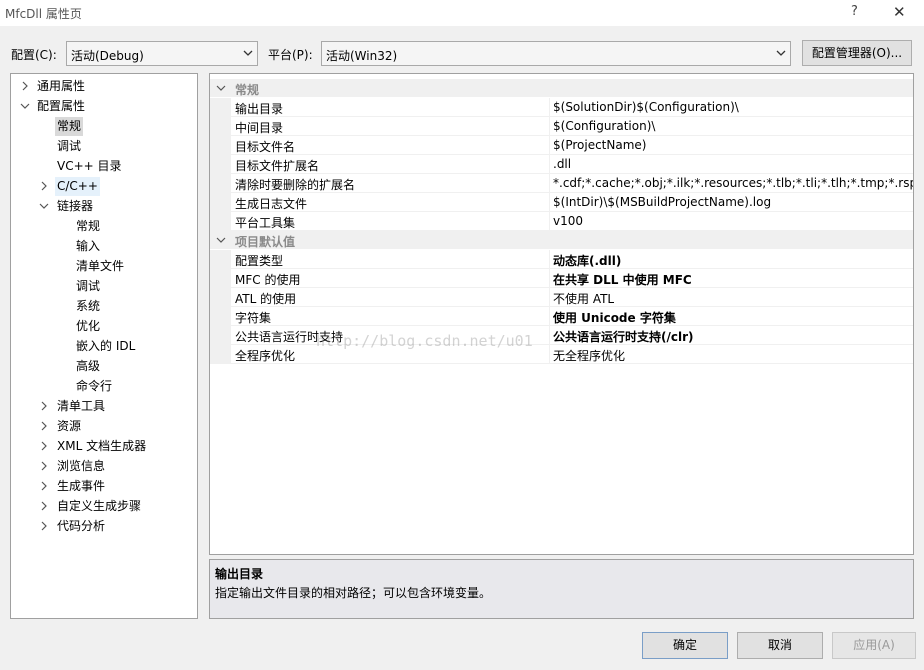 The height and width of the screenshot is (670, 924). What do you see at coordinates (685, 645) in the screenshot?
I see `ok-button: 确定` at bounding box center [685, 645].